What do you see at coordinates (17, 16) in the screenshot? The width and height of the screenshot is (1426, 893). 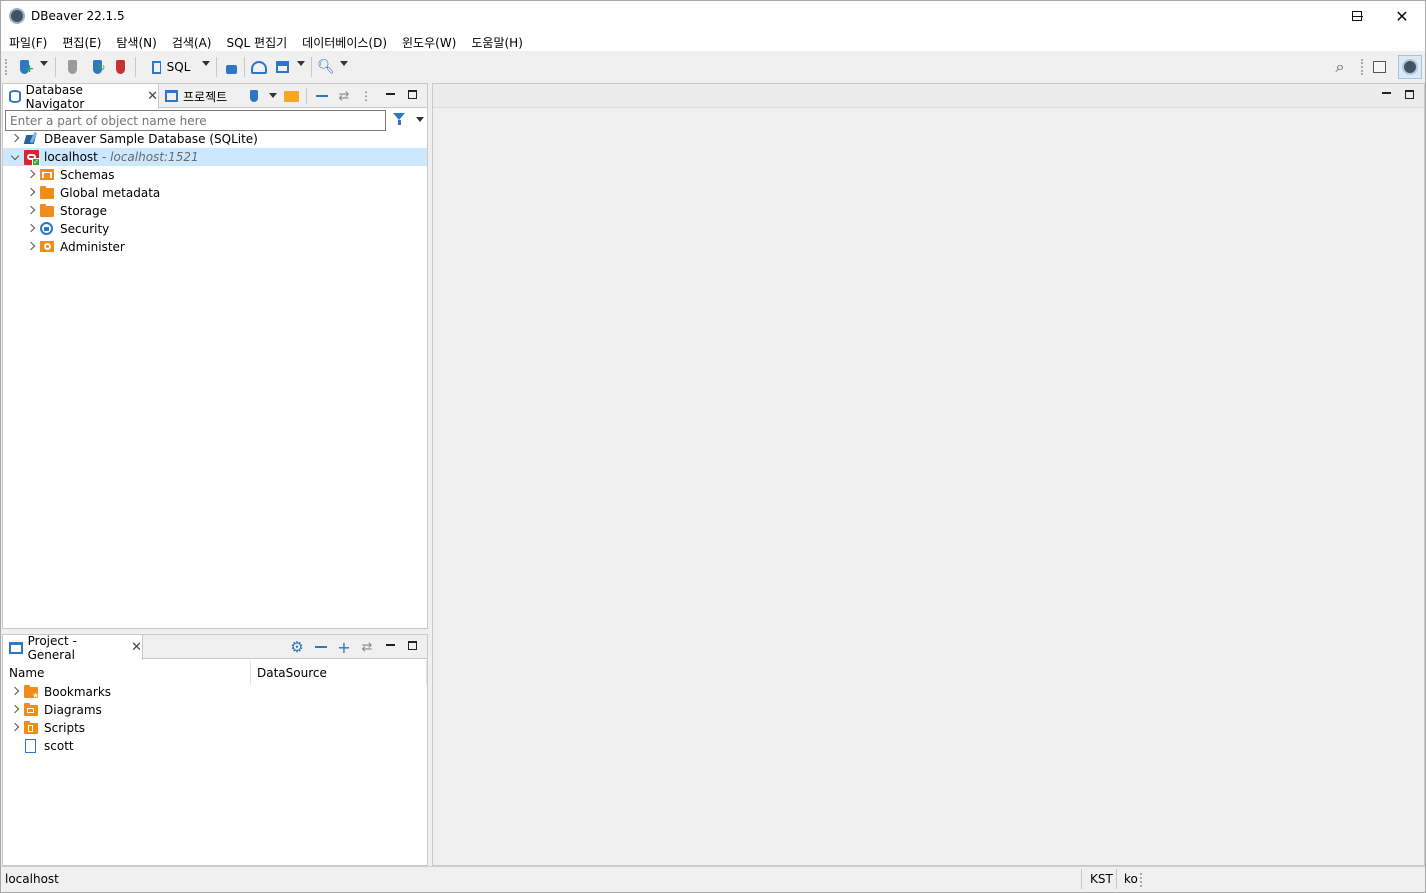 I see `dbeaver-logo-icon` at bounding box center [17, 16].